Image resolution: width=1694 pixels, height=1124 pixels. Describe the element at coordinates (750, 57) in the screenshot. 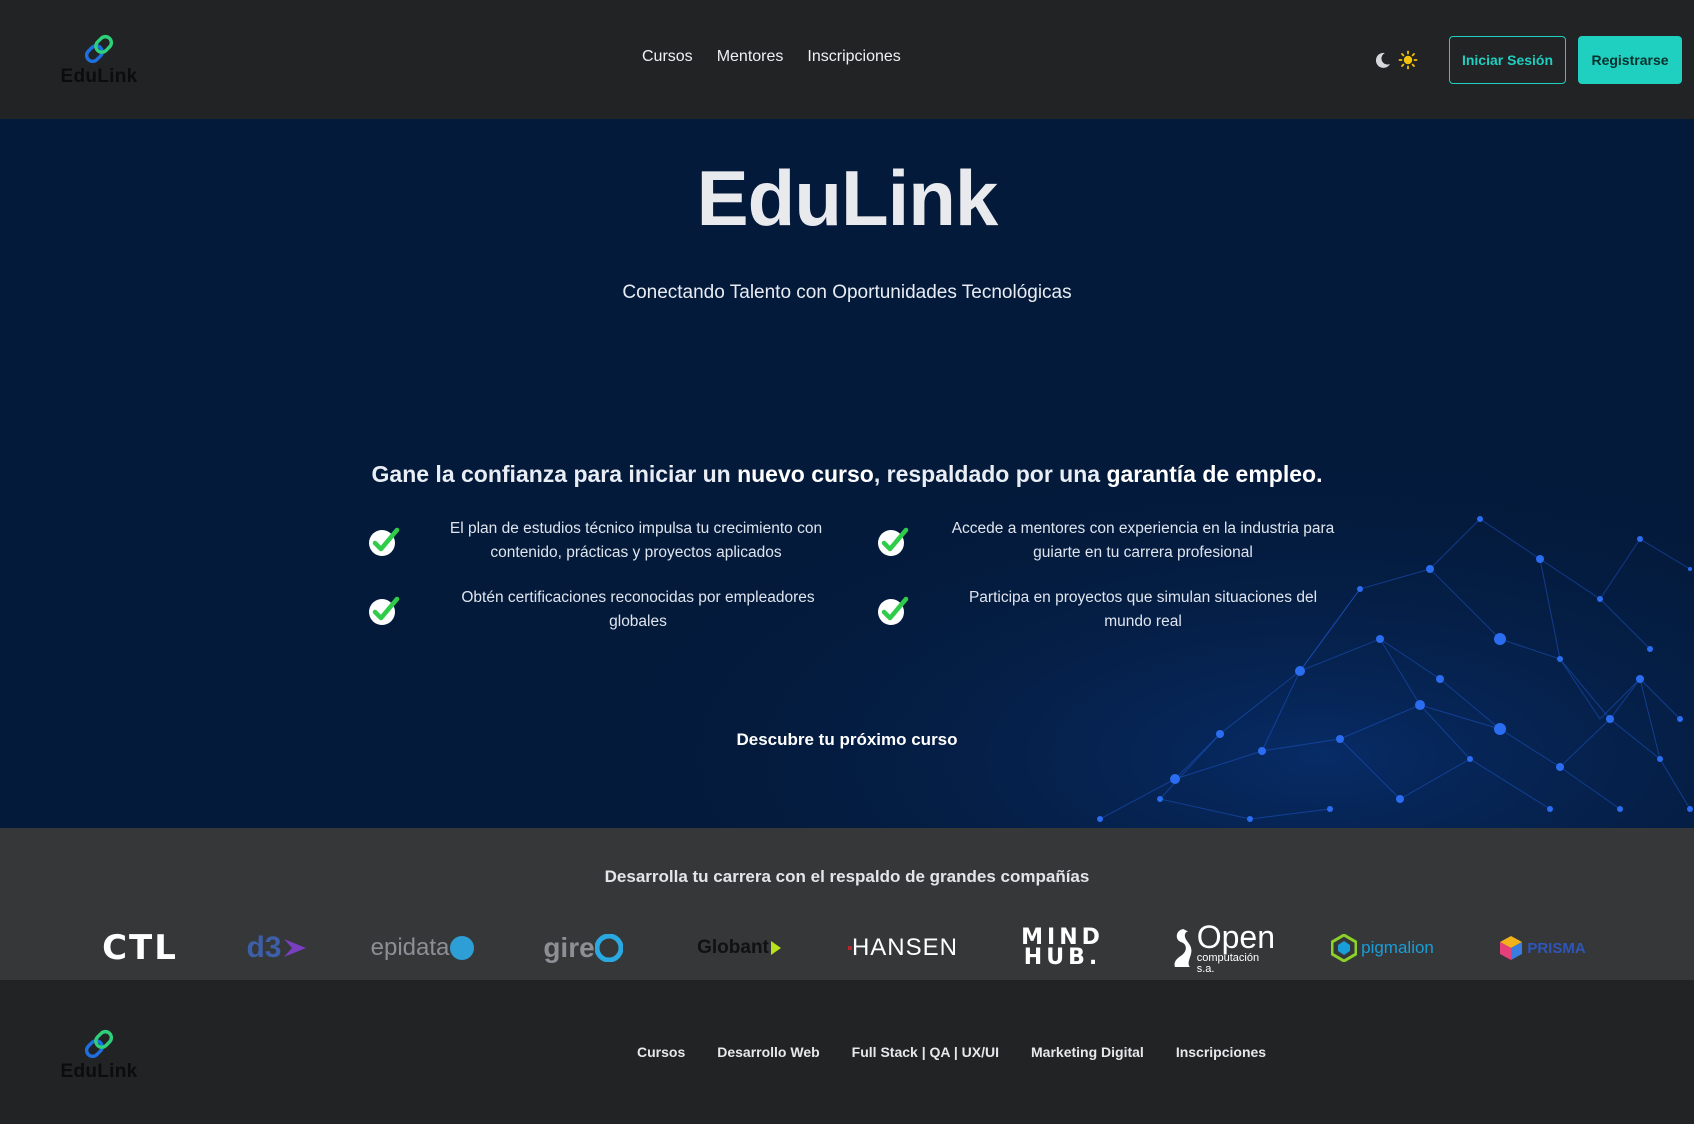

I see `nav-link-mentores: Mentores` at that location.